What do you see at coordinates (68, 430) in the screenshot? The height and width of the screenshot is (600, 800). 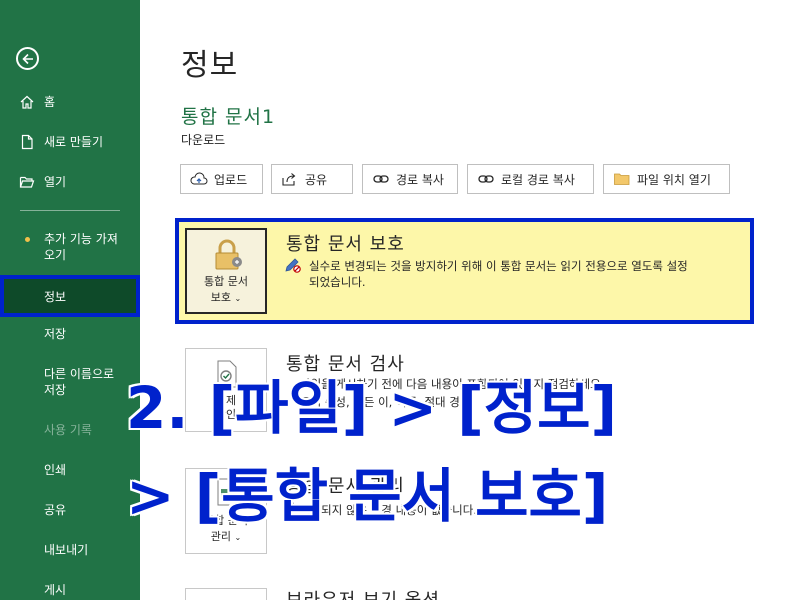 I see `sidebar-item-label: 사용 기록` at bounding box center [68, 430].